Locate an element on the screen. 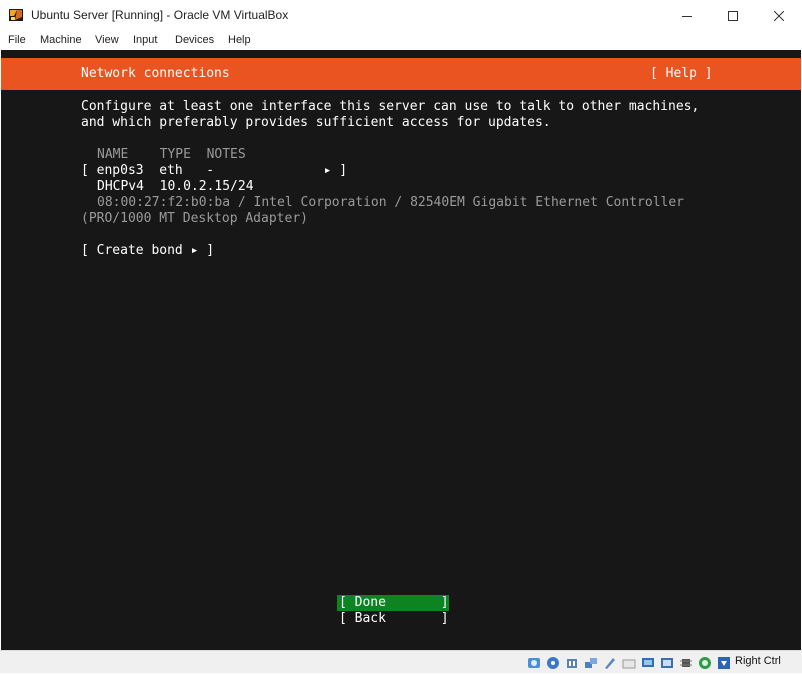  back-button-label: [ Back ] is located at coordinates (394, 618).